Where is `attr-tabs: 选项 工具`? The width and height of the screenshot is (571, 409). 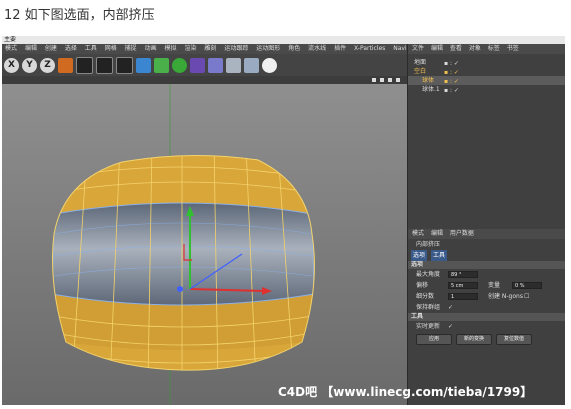 attr-tabs: 选项 工具 is located at coordinates (486, 255).